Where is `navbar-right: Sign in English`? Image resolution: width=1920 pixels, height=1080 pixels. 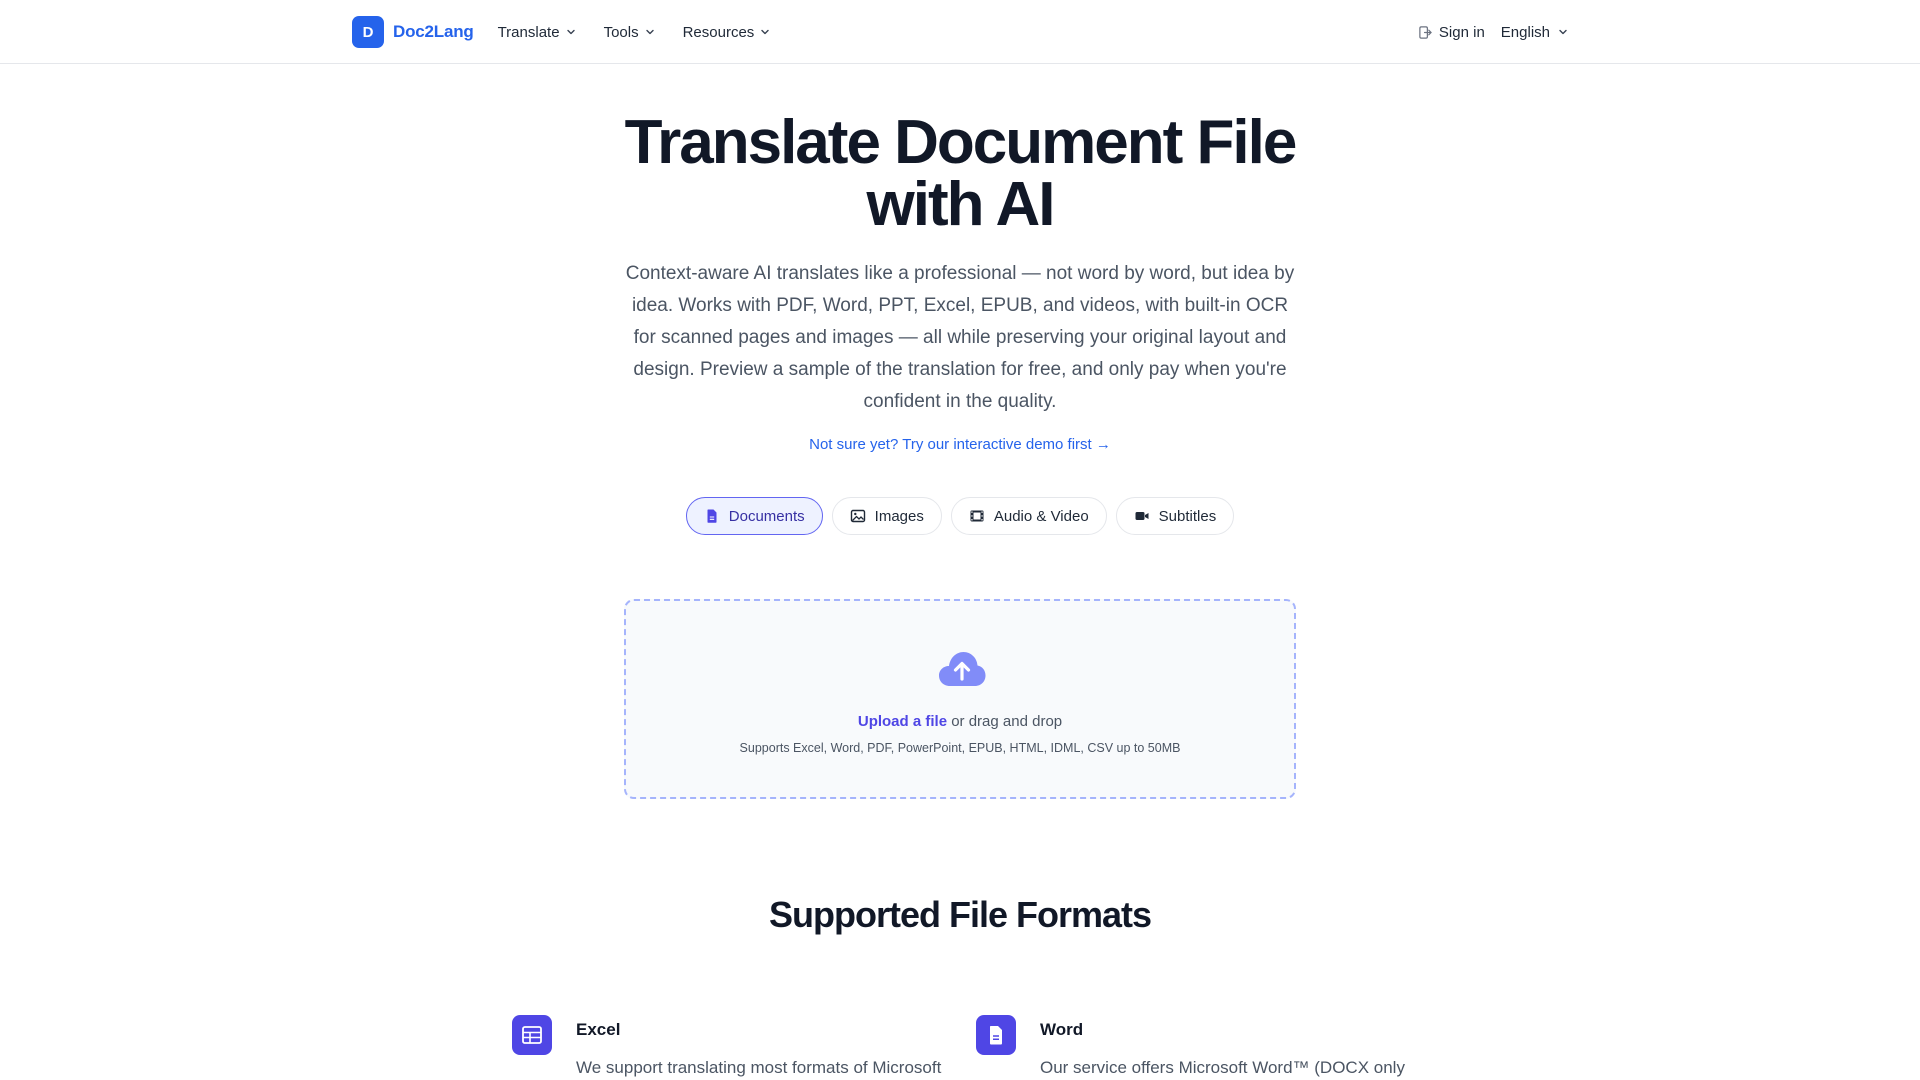 navbar-right: Sign in English is located at coordinates (1493, 32).